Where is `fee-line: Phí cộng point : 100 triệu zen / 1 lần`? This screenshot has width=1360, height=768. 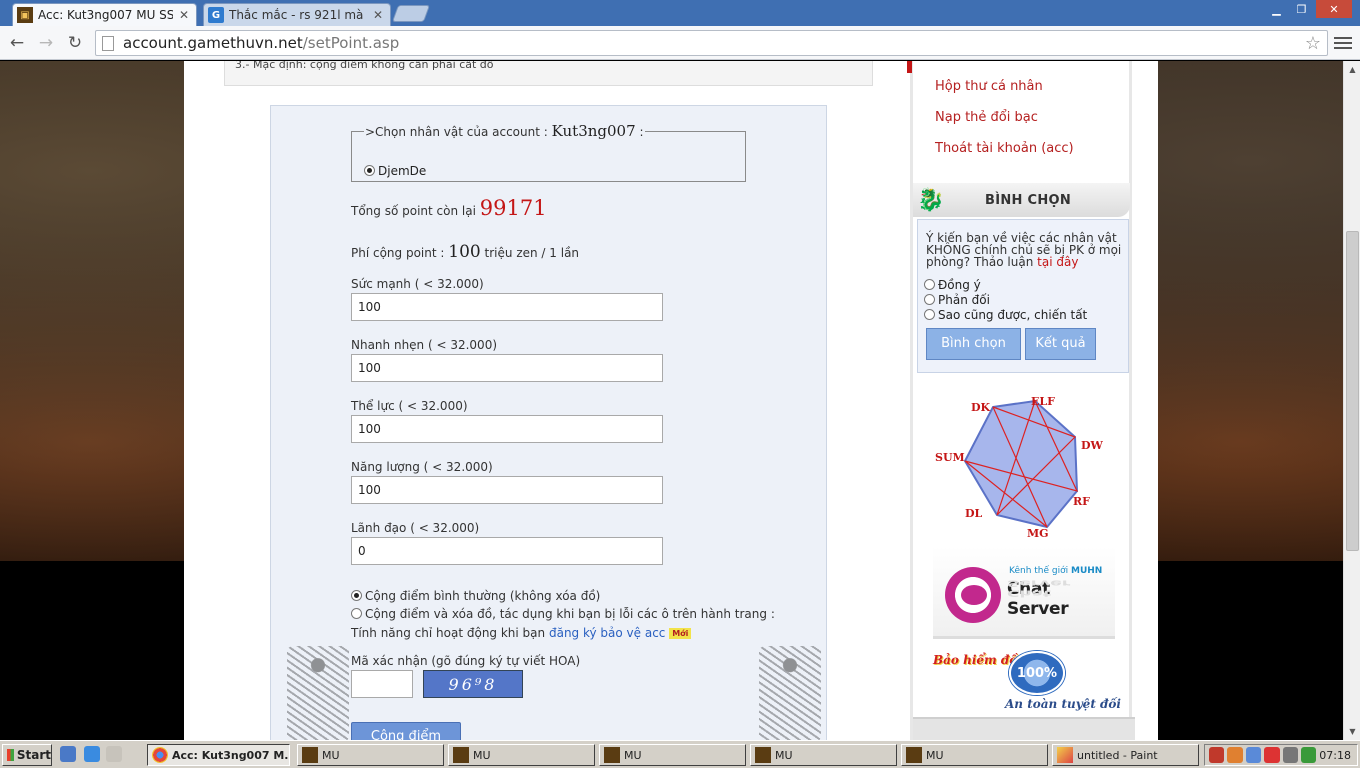 fee-line: Phí cộng point : 100 triệu zen / 1 lần is located at coordinates (465, 252).